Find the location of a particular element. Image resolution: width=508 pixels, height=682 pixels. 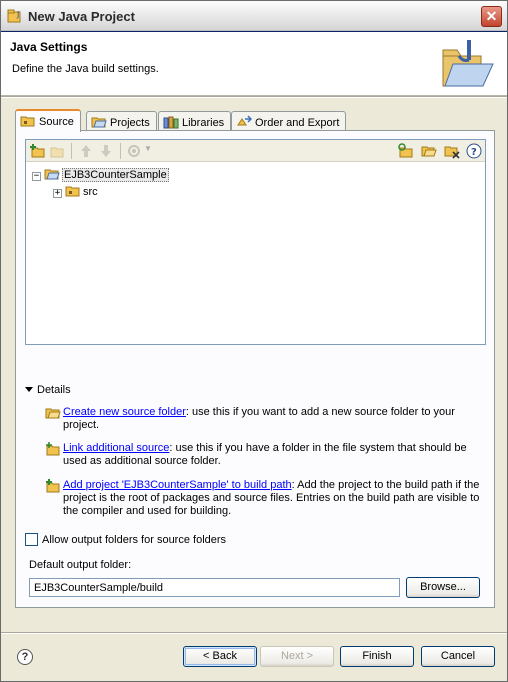

footer-separator is located at coordinates (254, 633).